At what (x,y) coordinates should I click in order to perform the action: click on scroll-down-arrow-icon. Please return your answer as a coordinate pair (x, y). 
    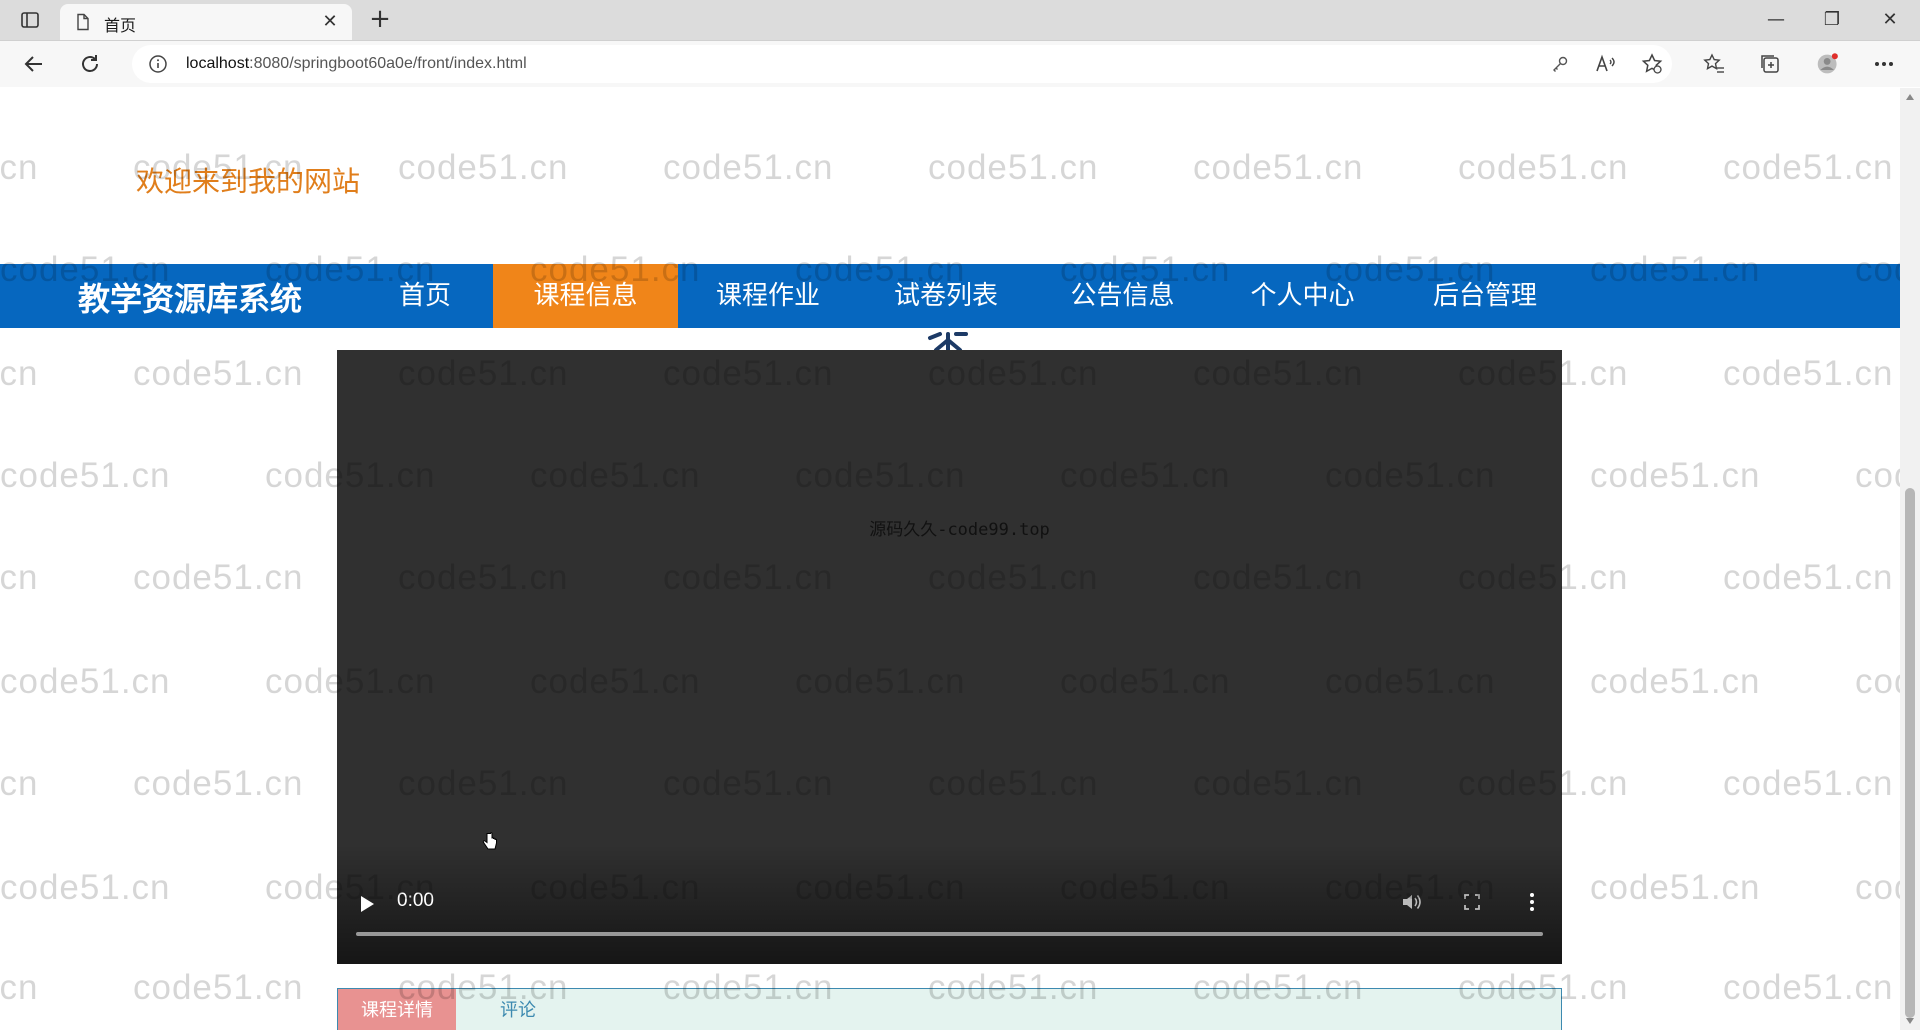
    Looking at the image, I should click on (1910, 1021).